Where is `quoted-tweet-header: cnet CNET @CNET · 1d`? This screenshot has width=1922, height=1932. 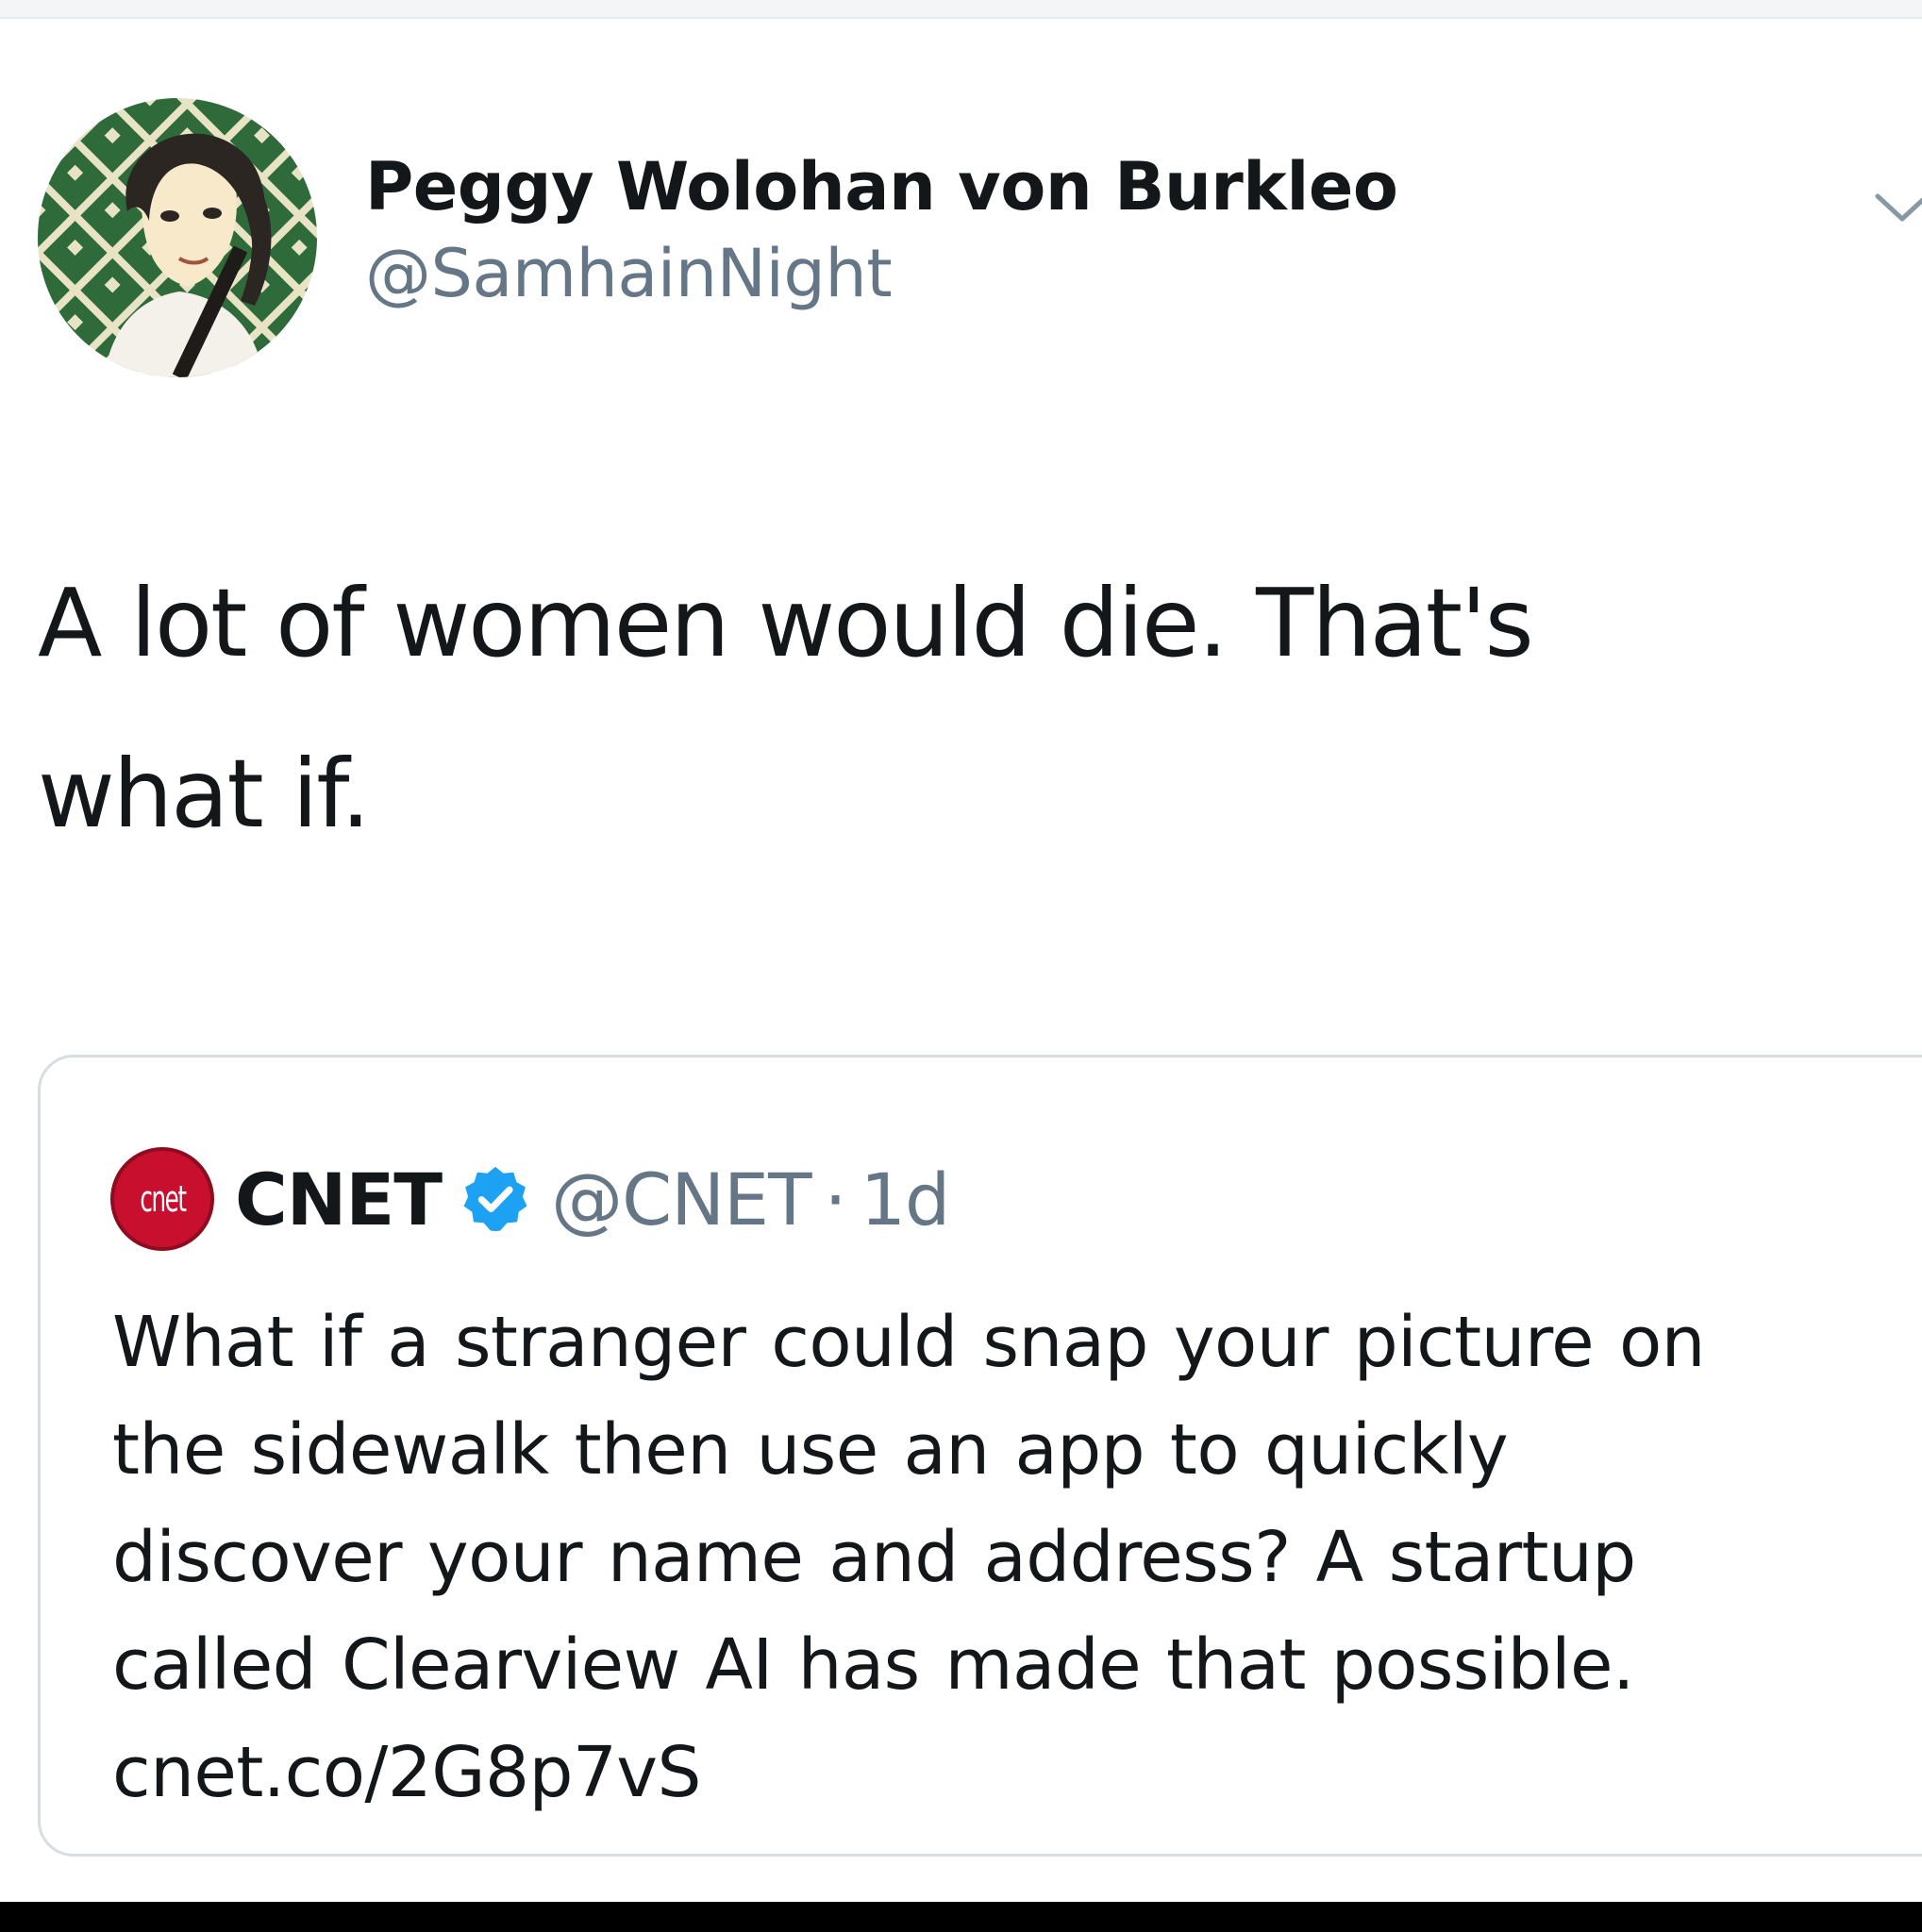
quoted-tweet-header: cnet CNET @CNET · 1d is located at coordinates (530, 1199).